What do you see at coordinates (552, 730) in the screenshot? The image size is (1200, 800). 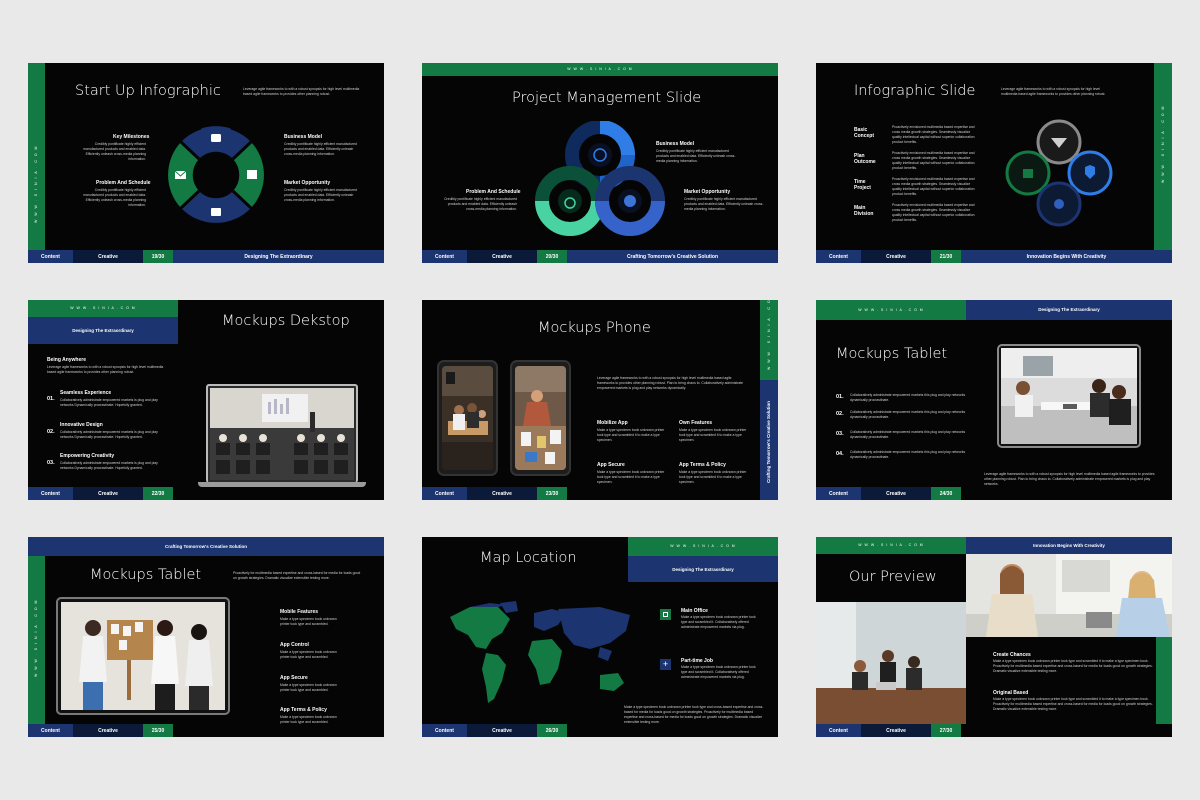 I see `page-number: 26/30` at bounding box center [552, 730].